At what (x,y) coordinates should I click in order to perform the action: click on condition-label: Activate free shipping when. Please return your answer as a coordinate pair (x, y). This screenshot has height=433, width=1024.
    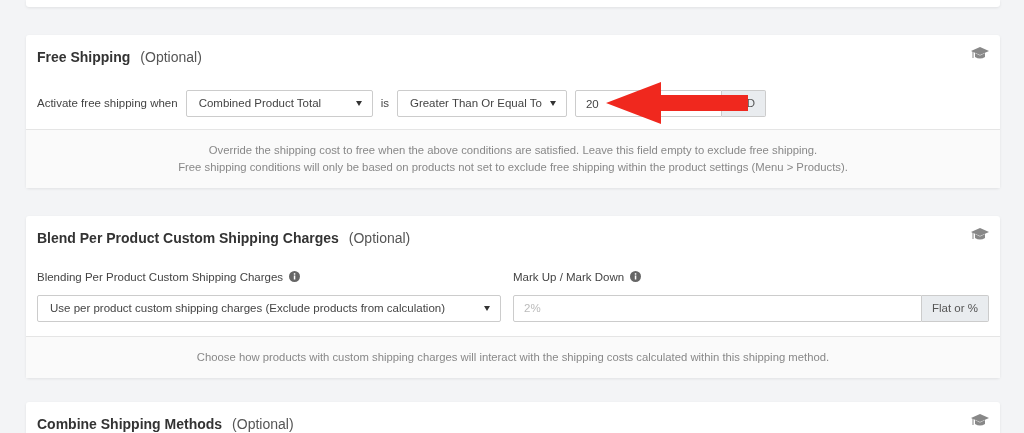
    Looking at the image, I should click on (107, 104).